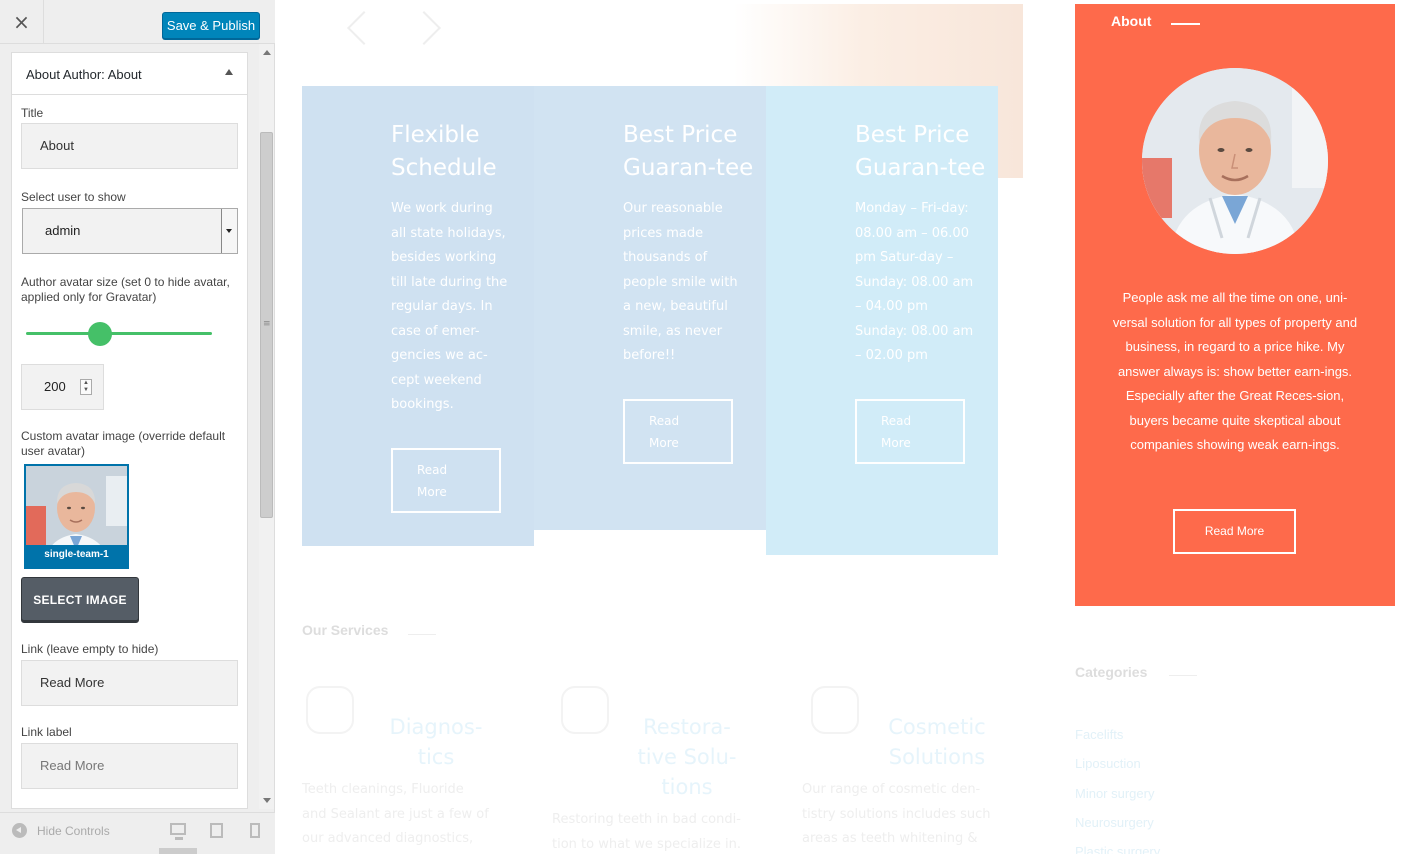 This screenshot has height=854, width=1419. Describe the element at coordinates (1111, 672) in the screenshot. I see `categories-heading: Categories` at that location.